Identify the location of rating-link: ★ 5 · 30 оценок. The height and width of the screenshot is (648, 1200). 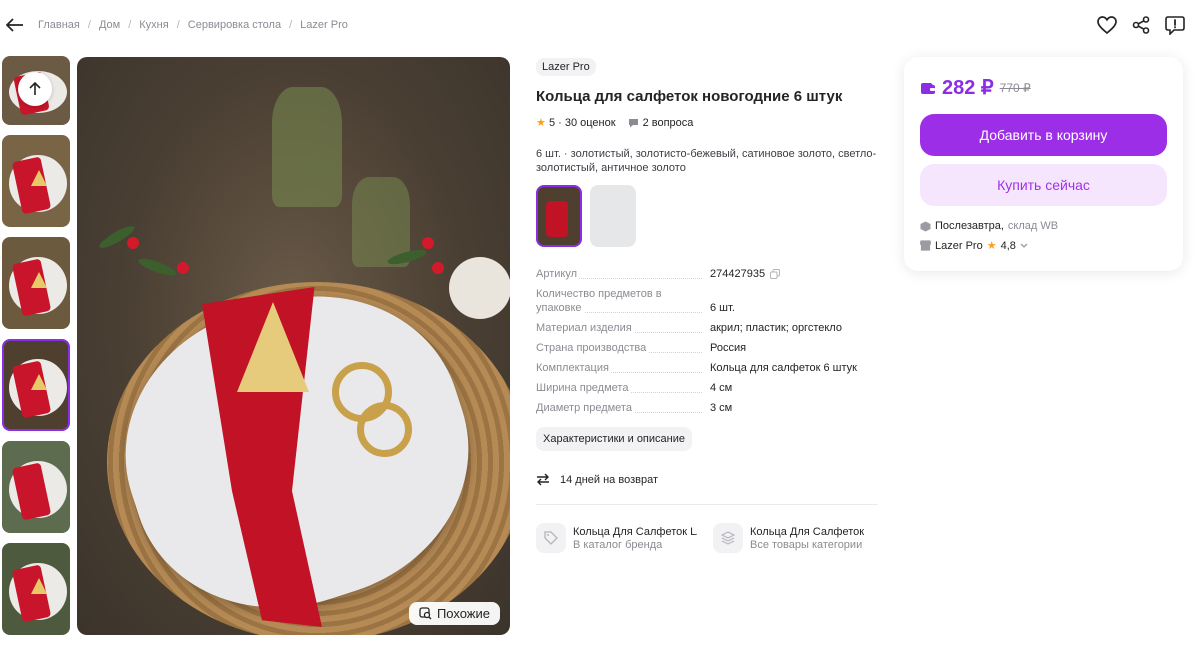
(576, 122).